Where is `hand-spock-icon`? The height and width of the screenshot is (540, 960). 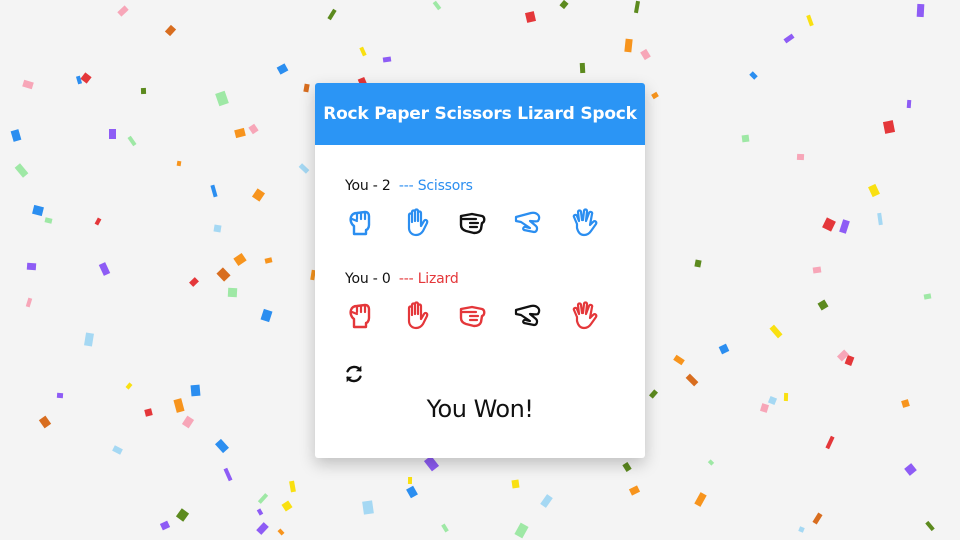
hand-spock-icon is located at coordinates (585, 222).